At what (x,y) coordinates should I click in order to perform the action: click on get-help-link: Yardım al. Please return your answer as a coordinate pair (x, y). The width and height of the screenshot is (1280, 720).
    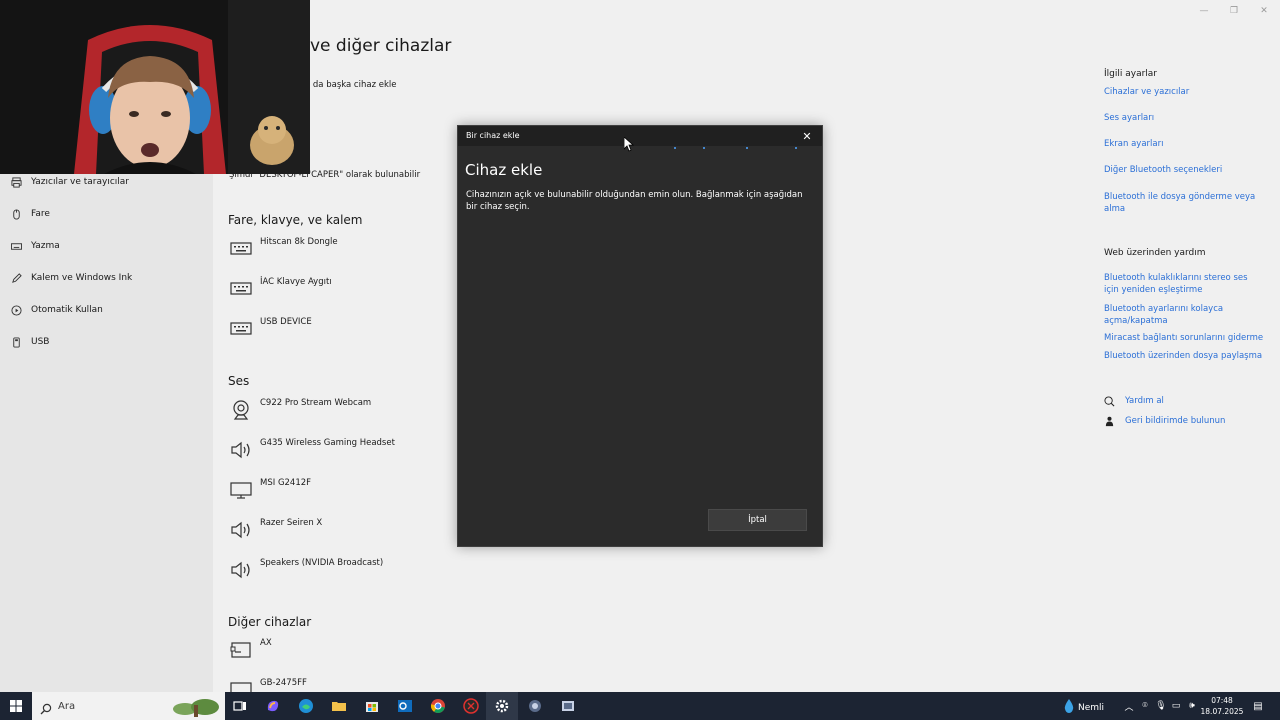
    Looking at the image, I should click on (1133, 401).